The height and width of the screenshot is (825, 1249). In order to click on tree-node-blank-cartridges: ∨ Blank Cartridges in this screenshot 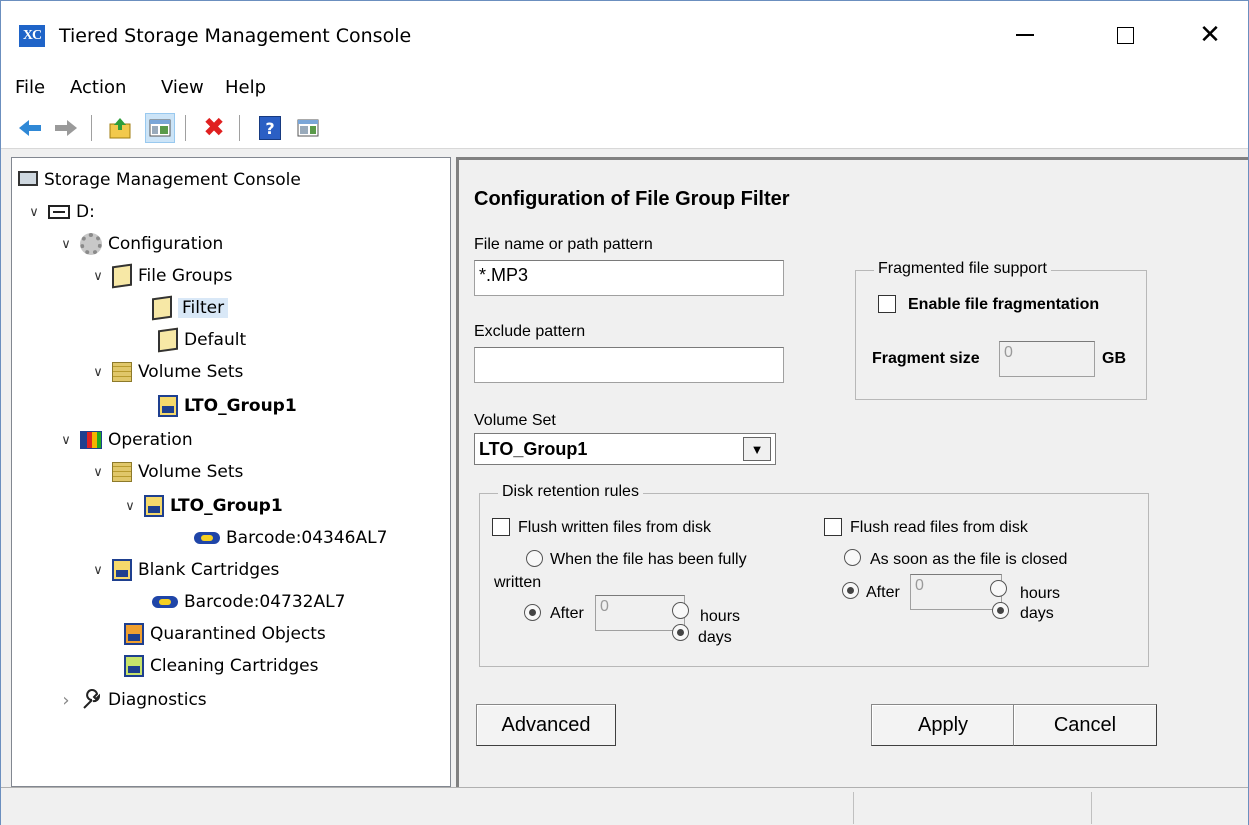, I will do `click(184, 570)`.